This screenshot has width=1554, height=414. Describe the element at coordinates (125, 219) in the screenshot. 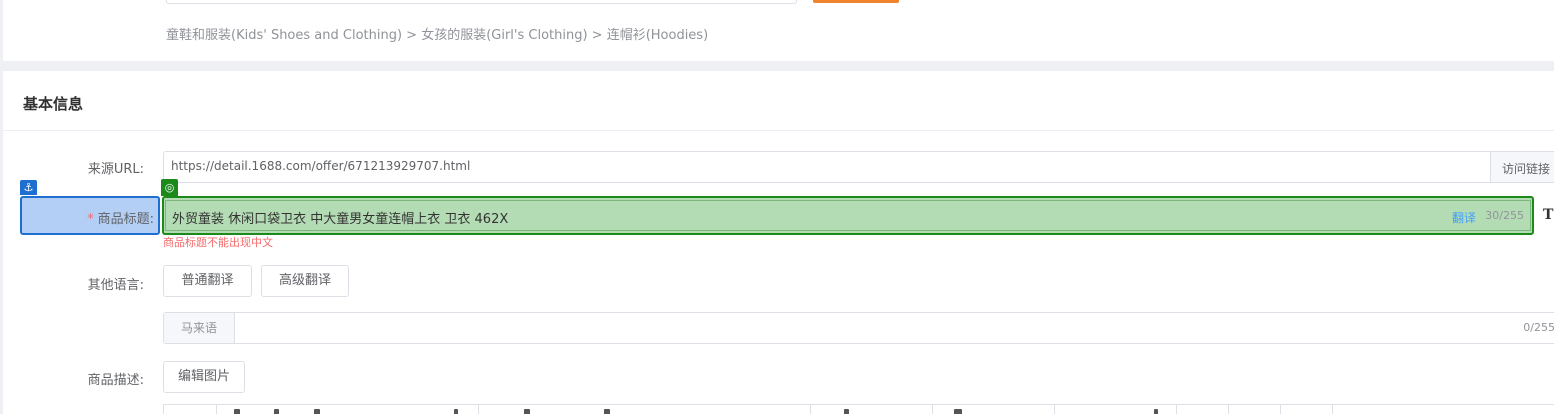

I see `product-title-label-text: 商品标题:` at that location.